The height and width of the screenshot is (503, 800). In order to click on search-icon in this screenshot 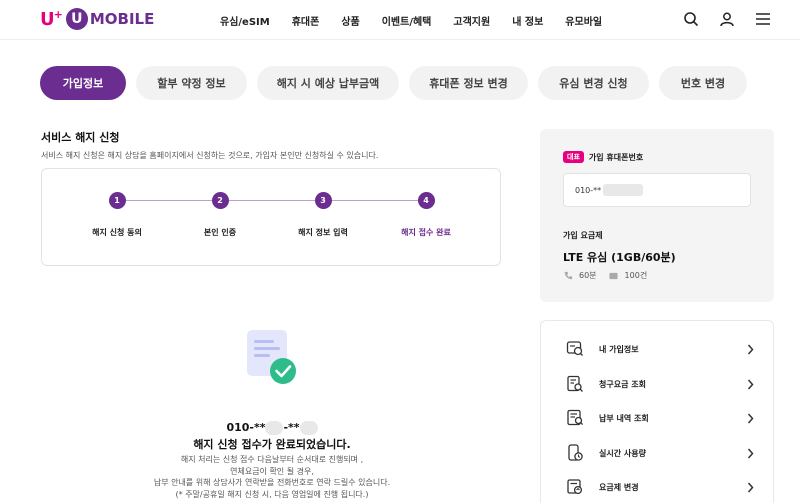, I will do `click(691, 19)`.